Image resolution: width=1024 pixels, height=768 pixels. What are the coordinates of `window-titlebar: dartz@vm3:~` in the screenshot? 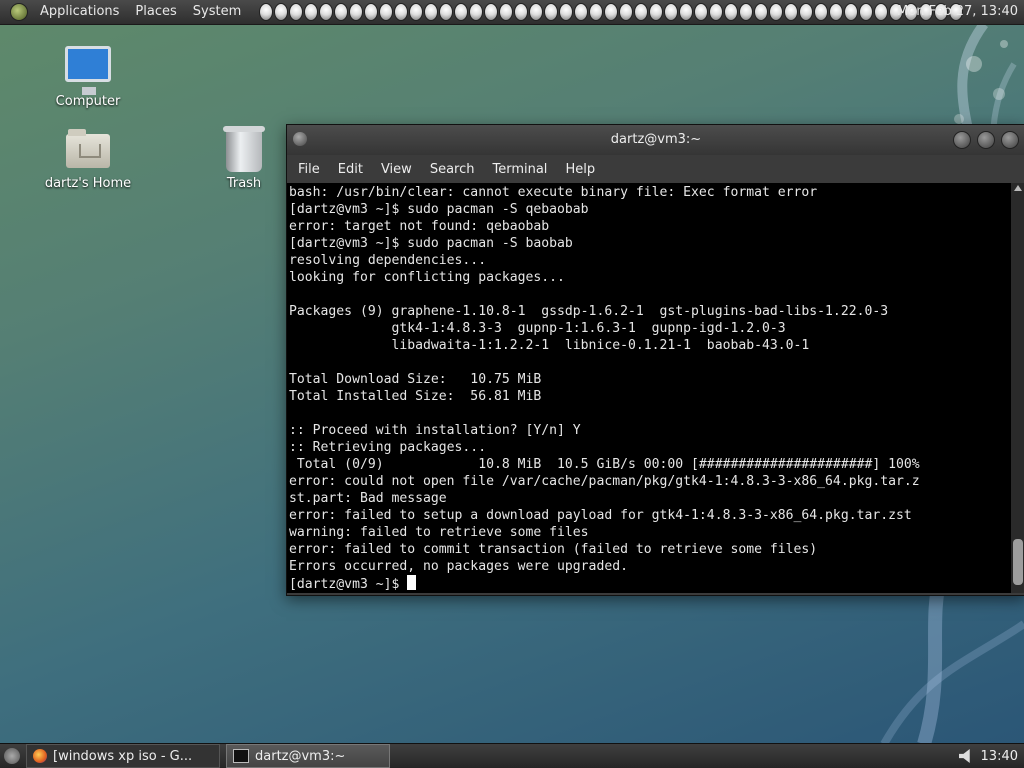 It's located at (655, 140).